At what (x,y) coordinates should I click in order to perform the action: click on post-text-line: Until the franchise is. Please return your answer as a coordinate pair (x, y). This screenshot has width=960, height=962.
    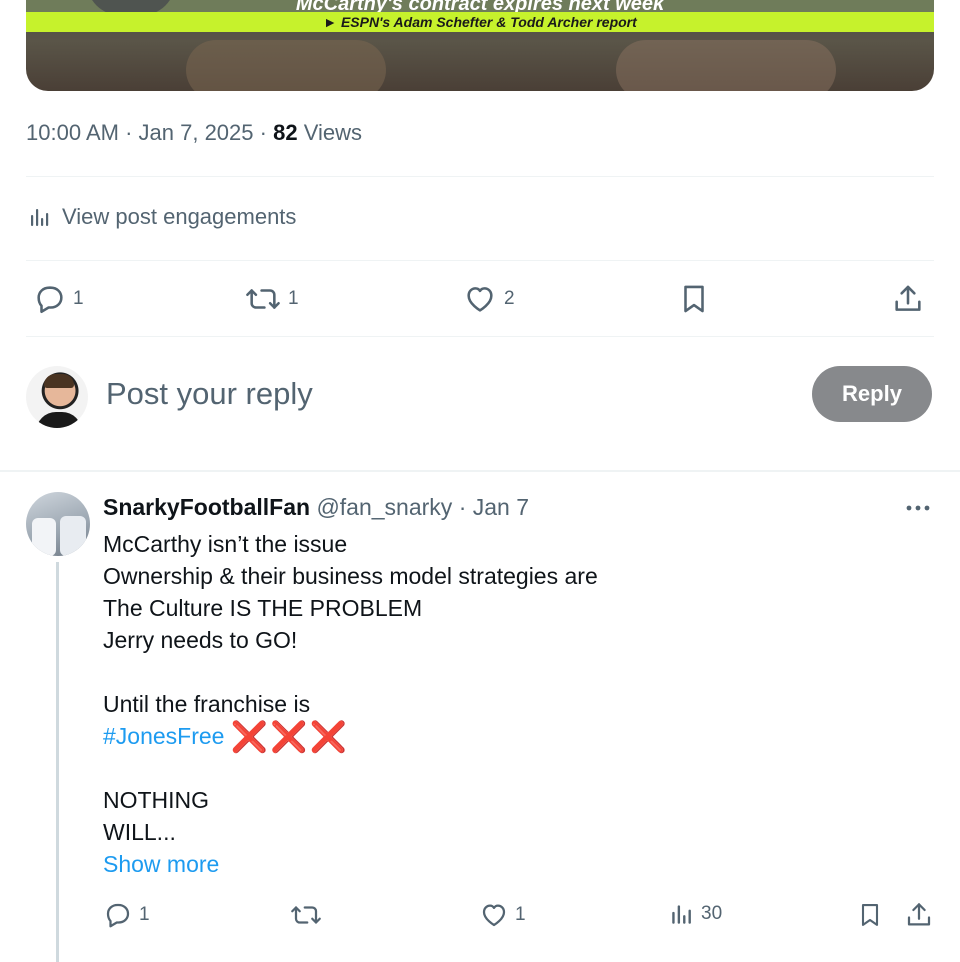
    Looking at the image, I should click on (207, 704).